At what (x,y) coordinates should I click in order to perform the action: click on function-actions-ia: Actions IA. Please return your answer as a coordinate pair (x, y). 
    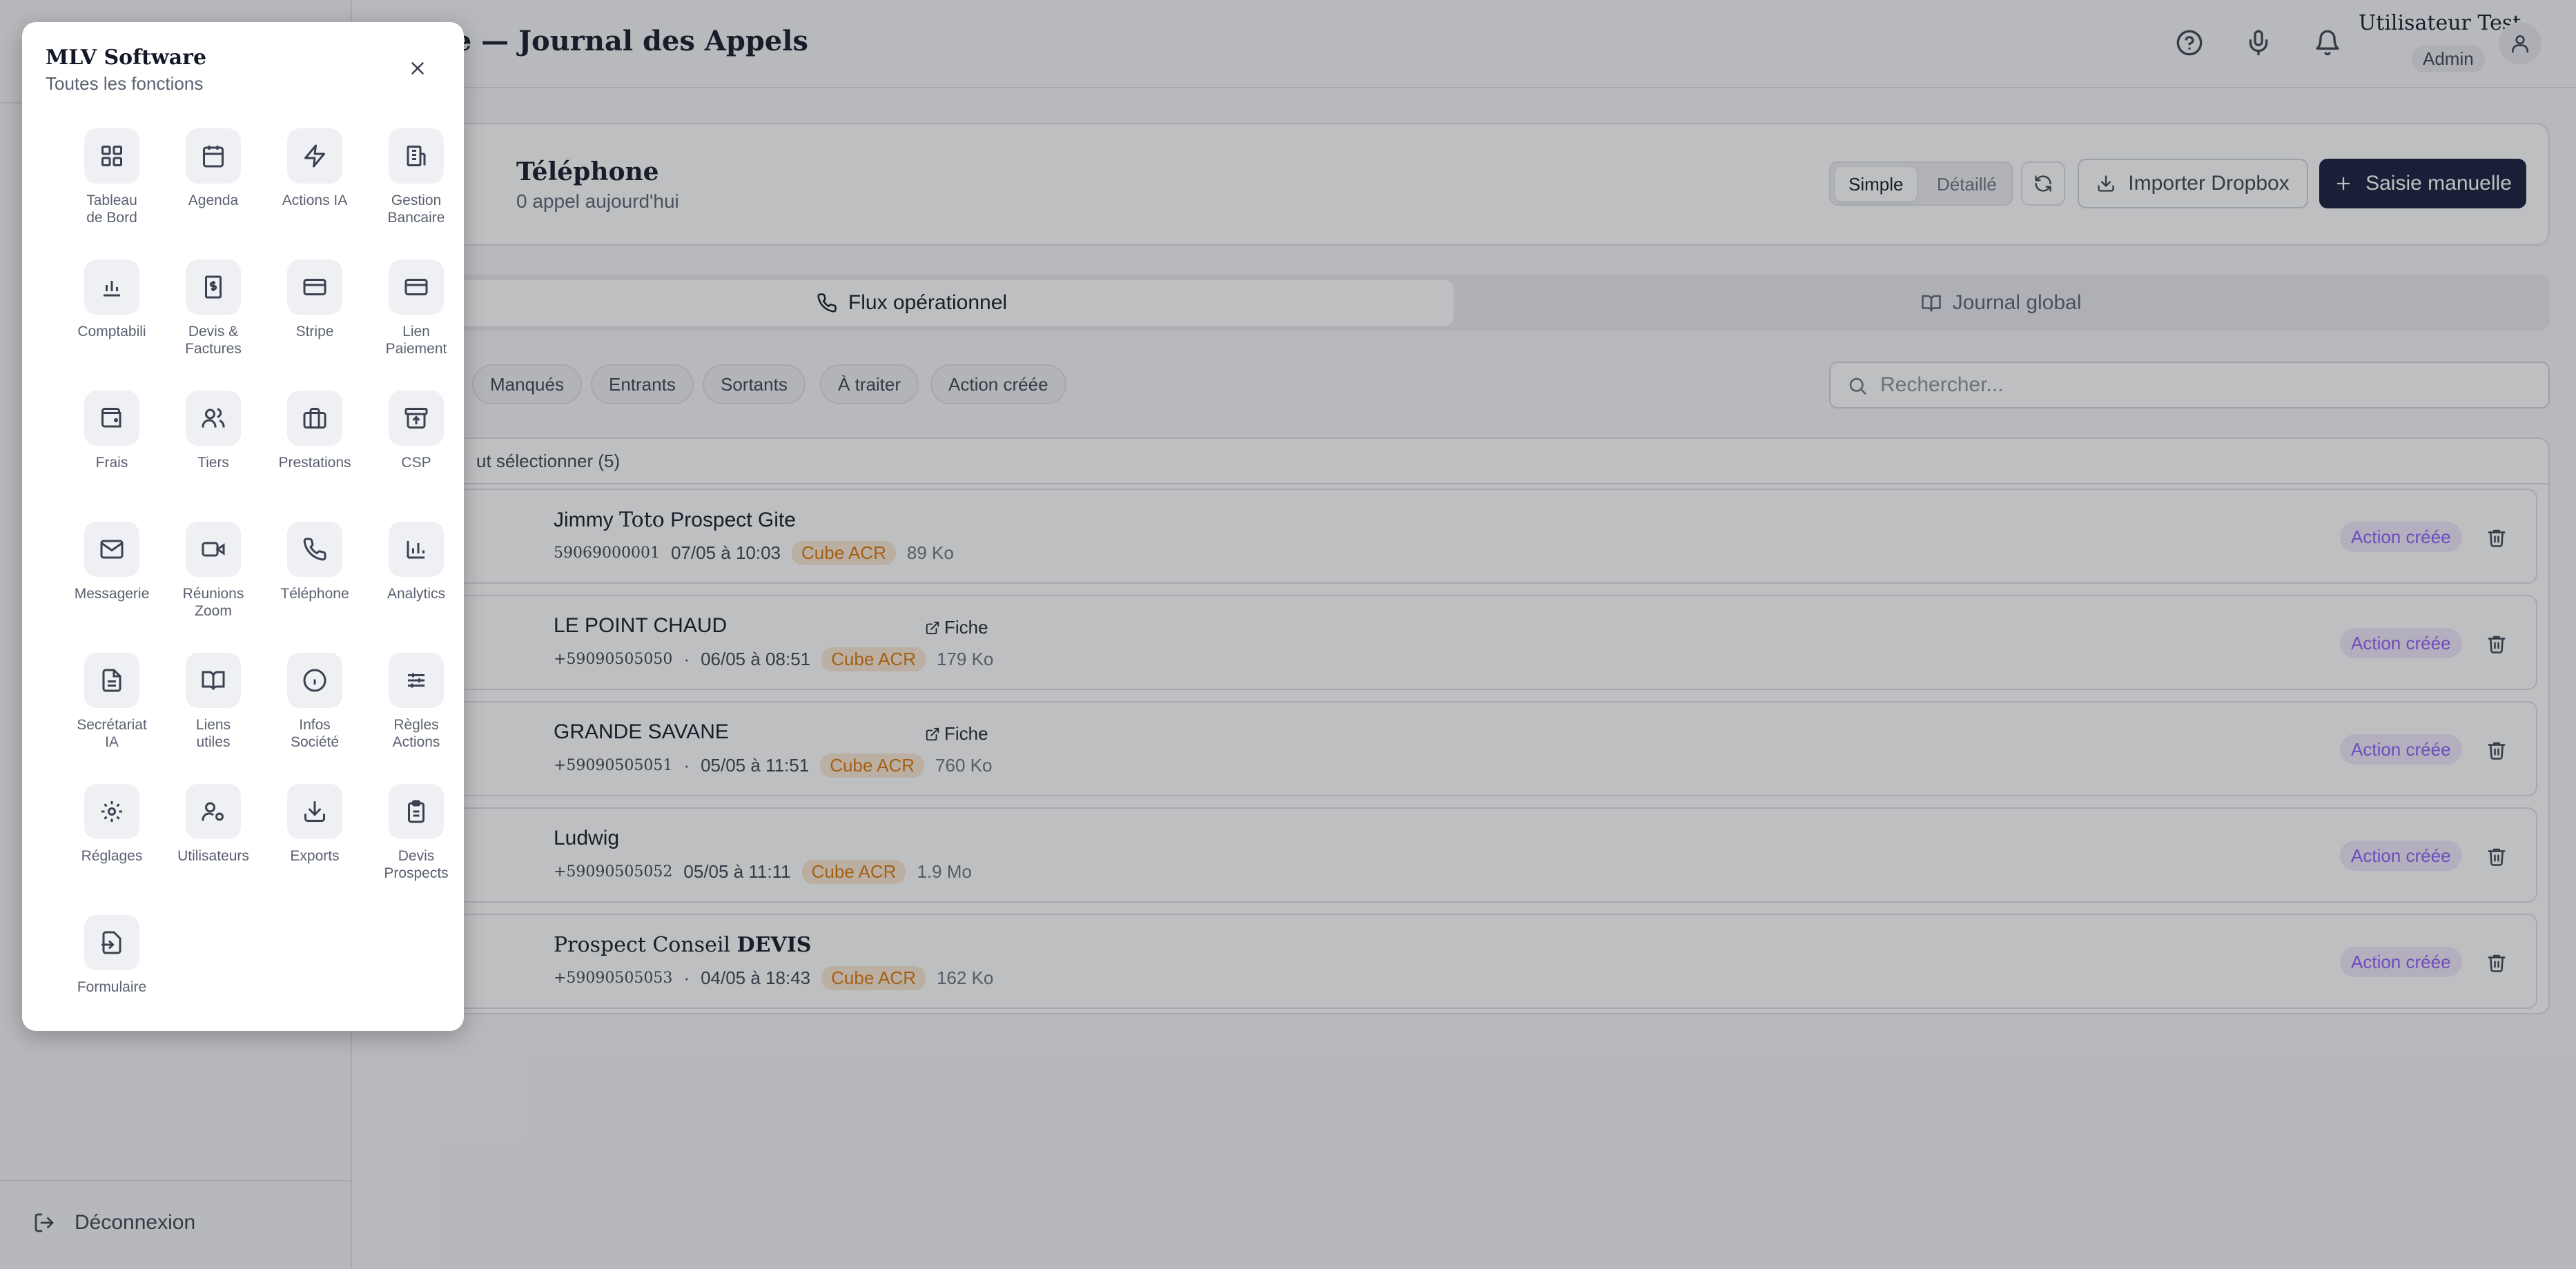
    Looking at the image, I should click on (314, 187).